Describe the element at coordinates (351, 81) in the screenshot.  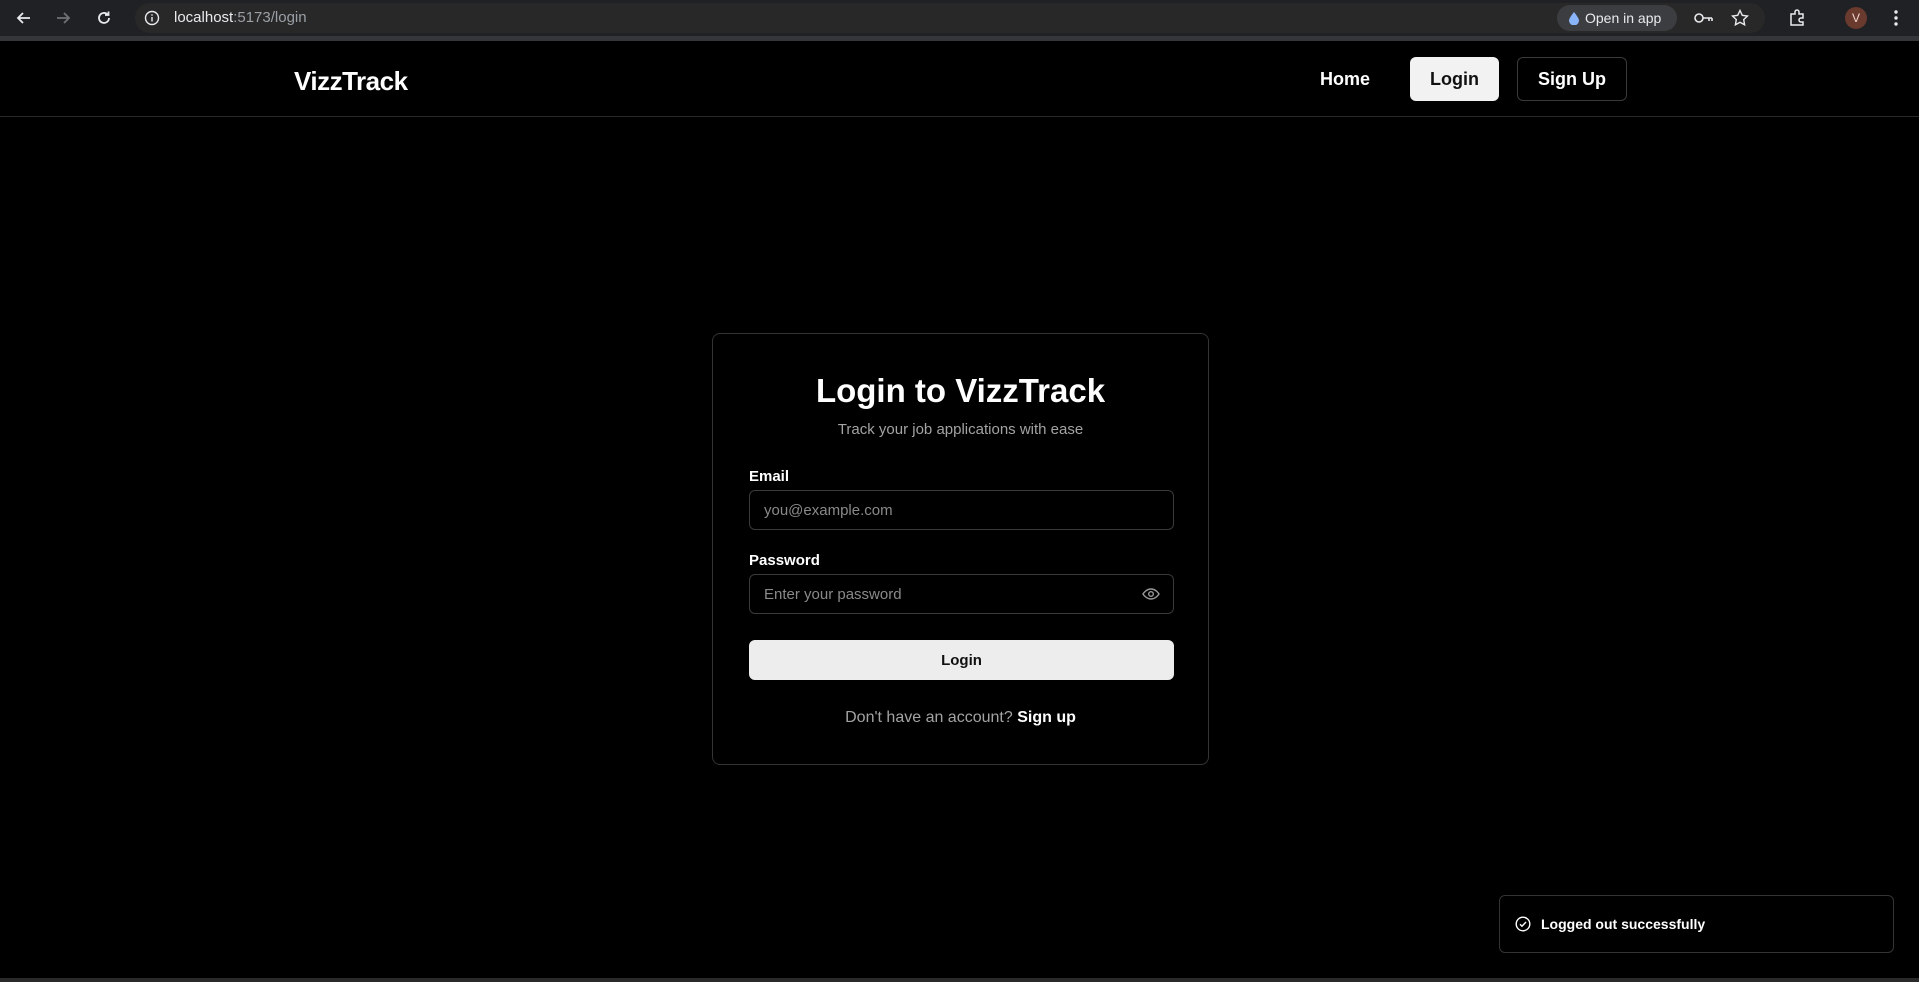
I see `brand-logo: VizzTrack` at that location.